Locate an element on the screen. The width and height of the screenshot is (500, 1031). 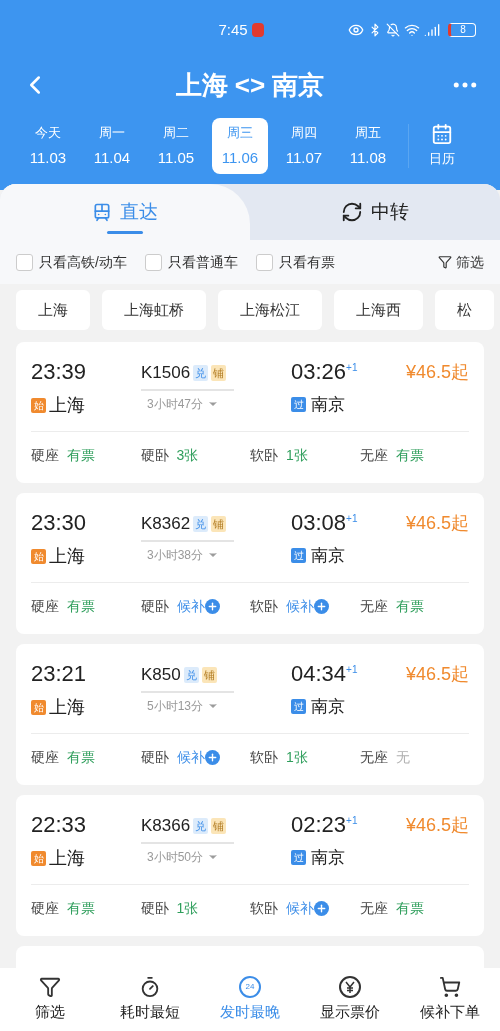
route-tab: 中转 is located at coordinates (375, 212).